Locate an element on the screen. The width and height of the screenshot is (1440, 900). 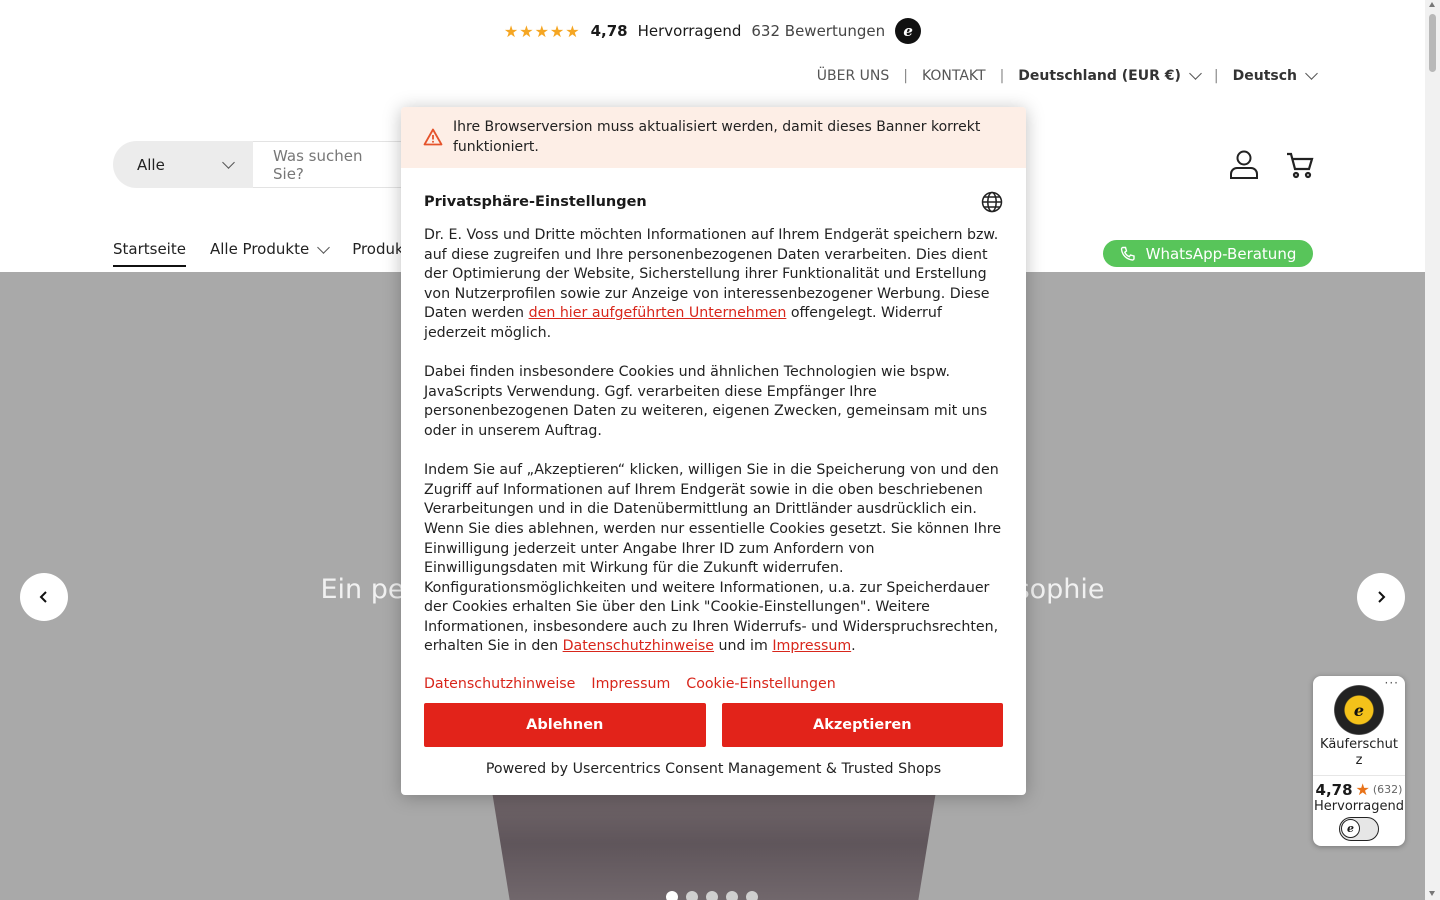
privacy-link: Datenschutzhinweise is located at coordinates (499, 684).